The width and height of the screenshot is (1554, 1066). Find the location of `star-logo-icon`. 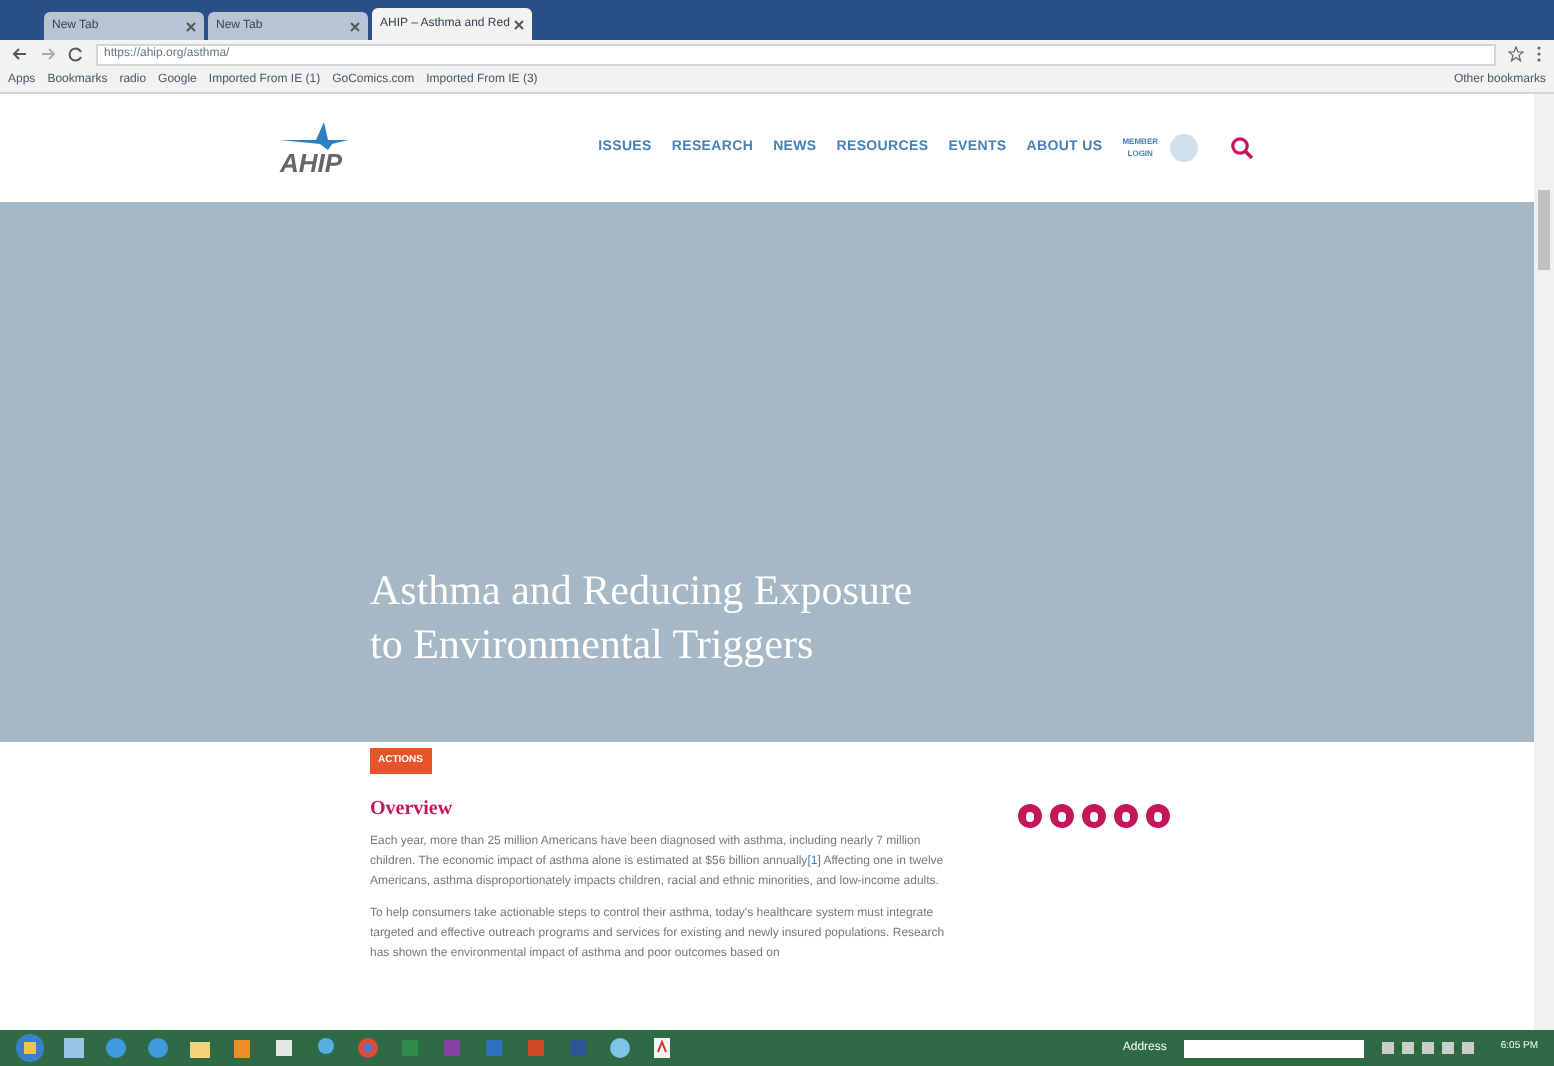

star-logo-icon is located at coordinates (314, 135).